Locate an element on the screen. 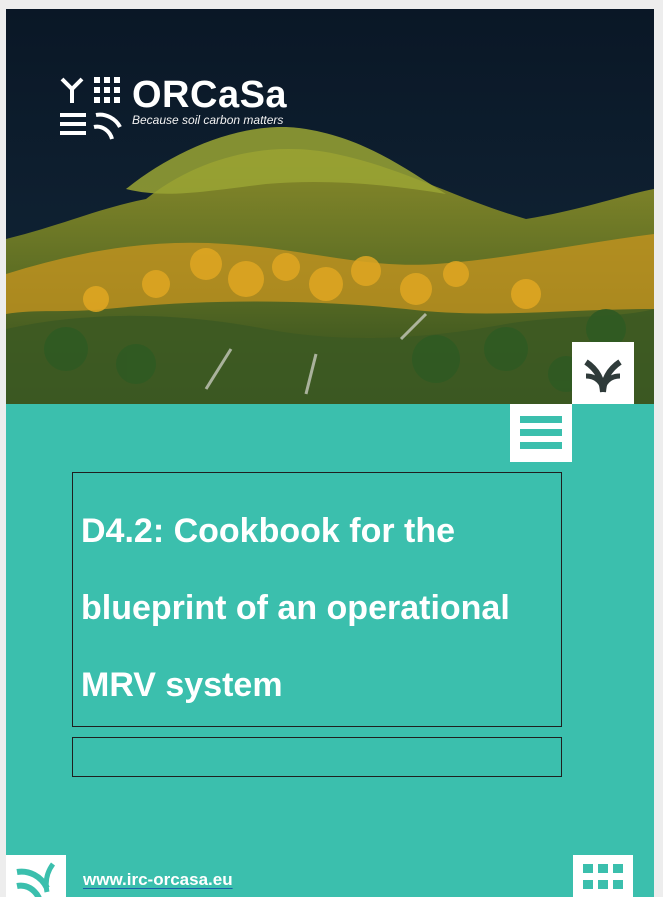 The width and height of the screenshot is (663, 897). orcasa-logo: ORCaSa Because soil carbon matters is located at coordinates (172, 108).